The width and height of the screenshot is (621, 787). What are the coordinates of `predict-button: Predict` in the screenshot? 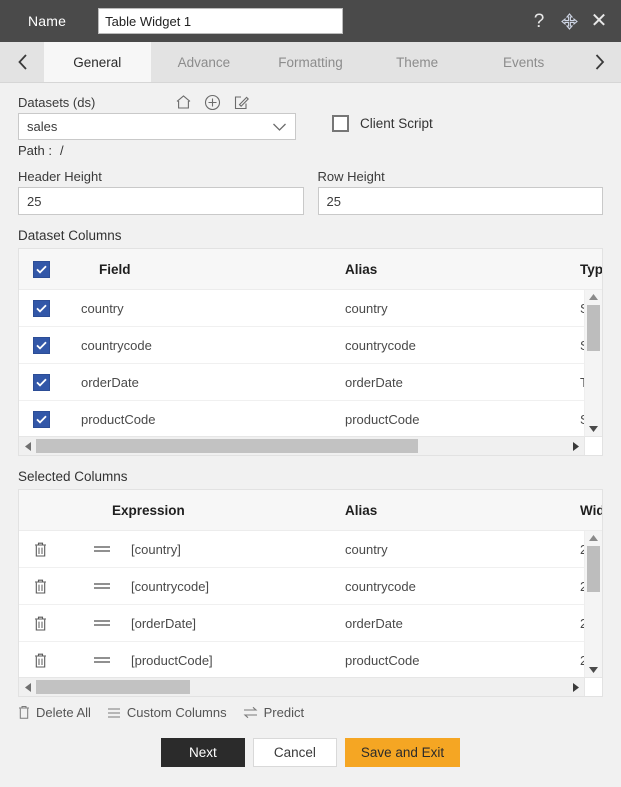 It's located at (273, 712).